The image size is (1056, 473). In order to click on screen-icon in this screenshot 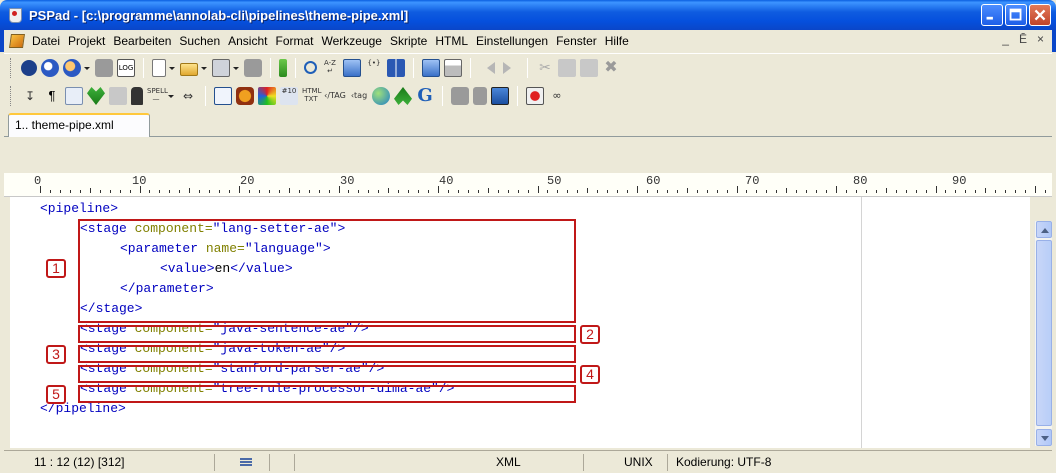, I will do `click(500, 96)`.